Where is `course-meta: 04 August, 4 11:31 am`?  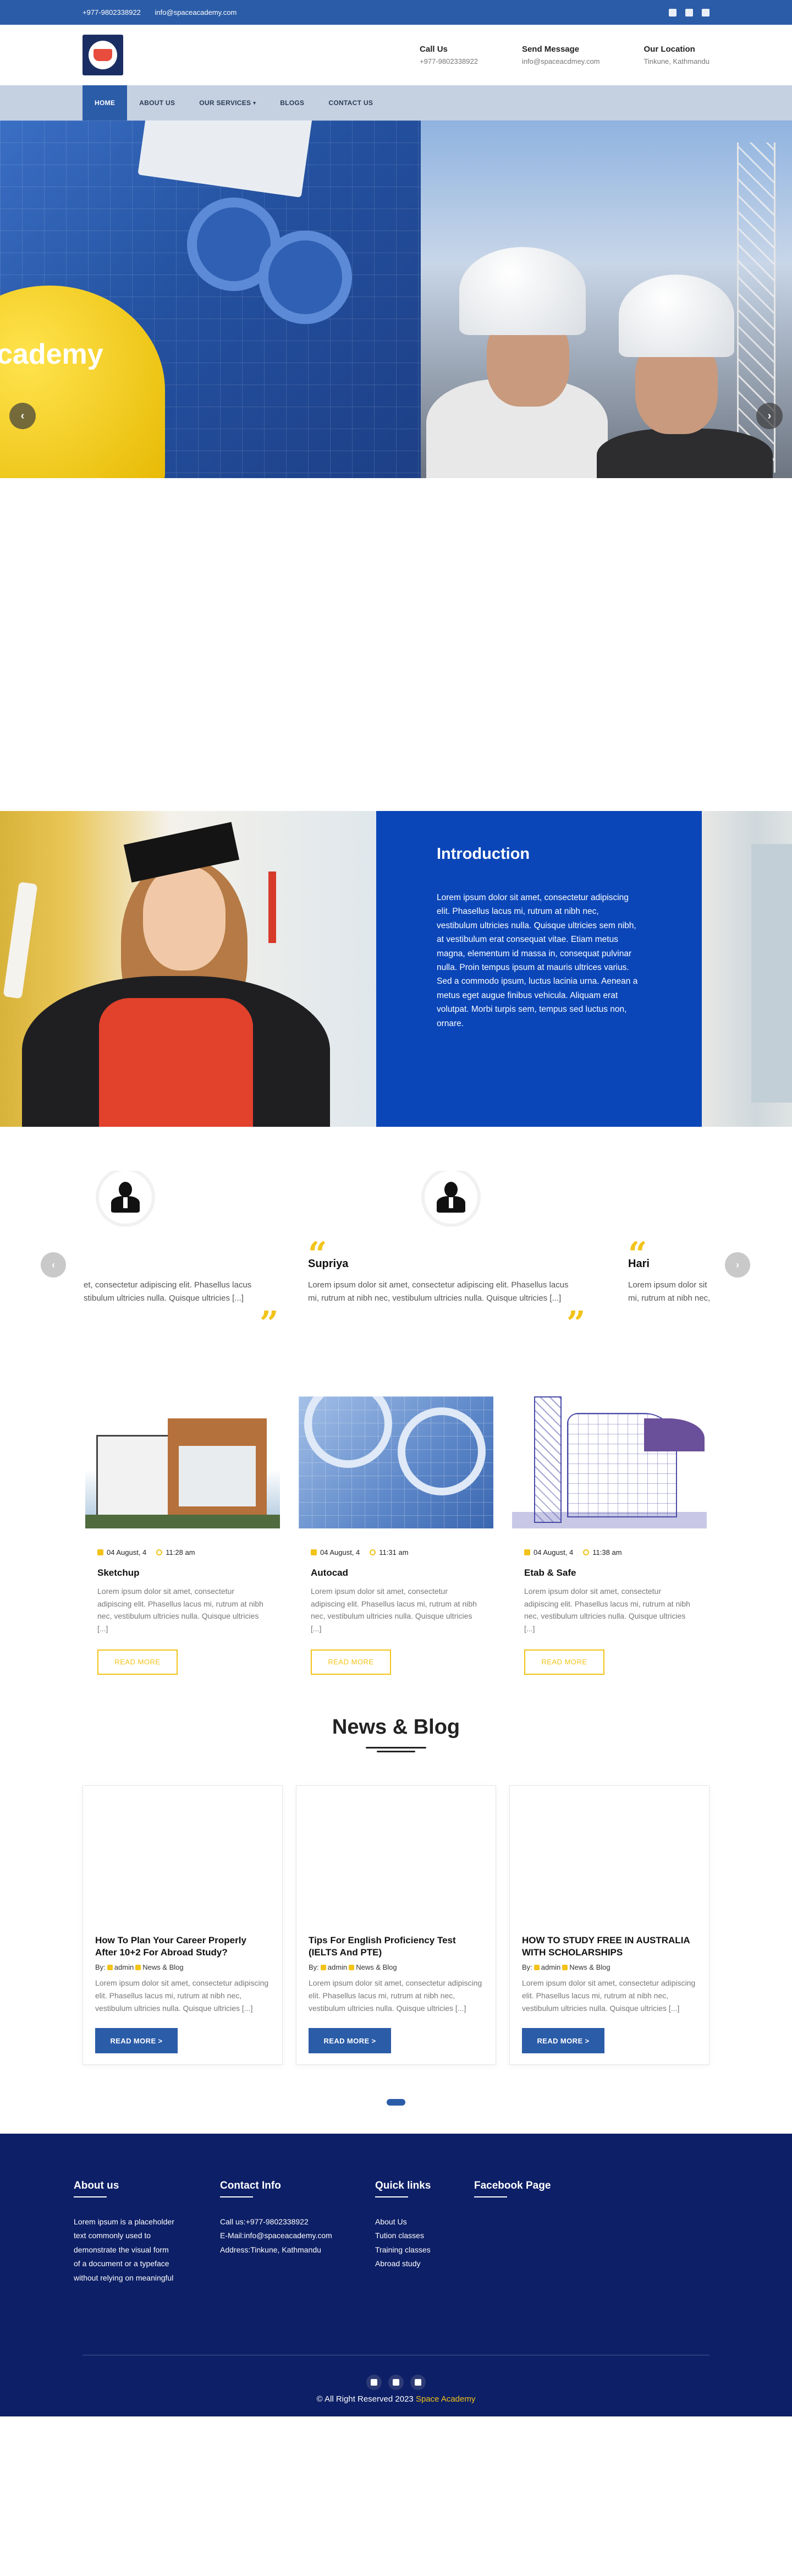
course-meta: 04 August, 4 11:31 am is located at coordinates (396, 1552).